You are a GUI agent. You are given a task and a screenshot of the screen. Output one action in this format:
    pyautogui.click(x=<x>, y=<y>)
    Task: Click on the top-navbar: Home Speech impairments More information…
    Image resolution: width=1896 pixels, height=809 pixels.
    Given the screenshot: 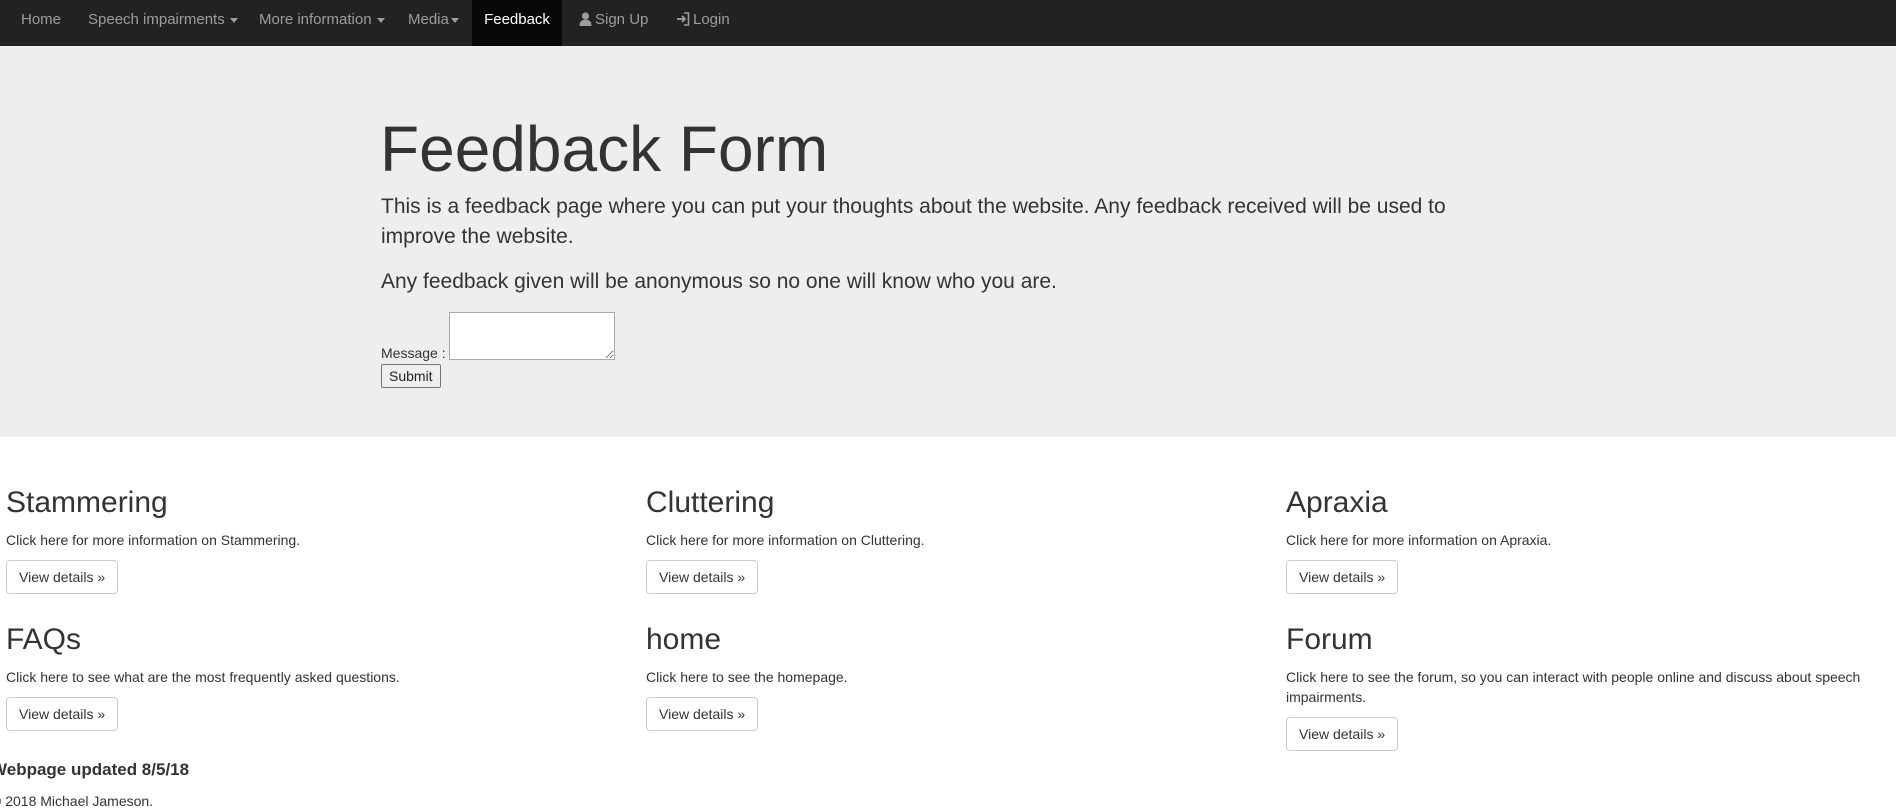 What is the action you would take?
    pyautogui.click(x=948, y=23)
    